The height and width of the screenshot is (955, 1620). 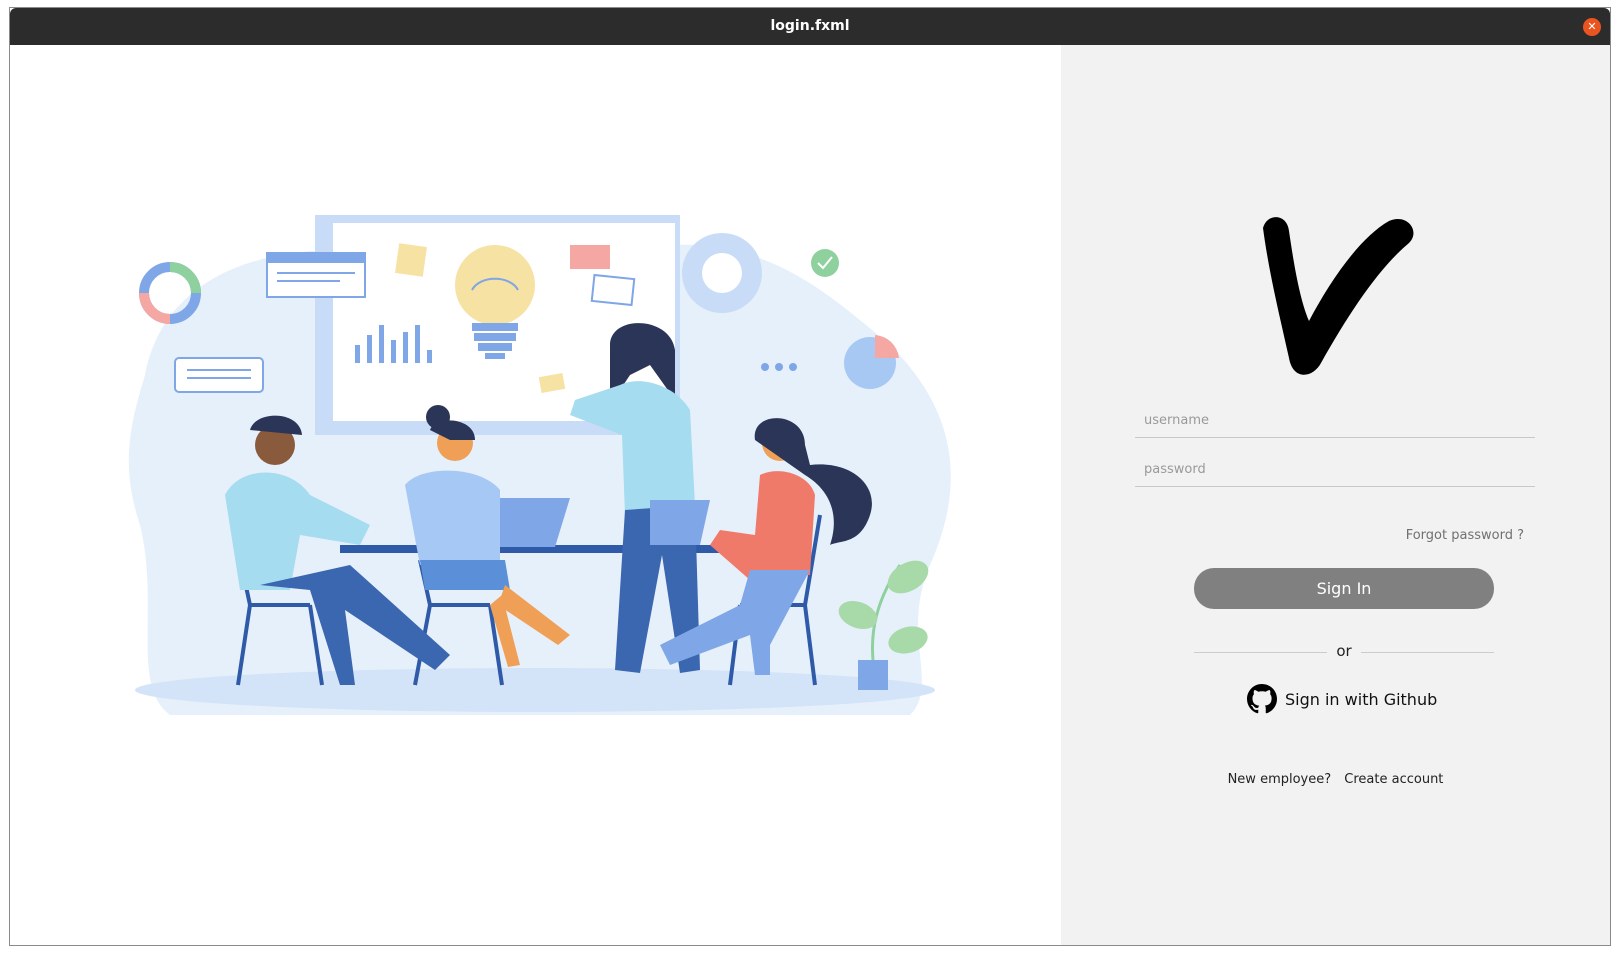 I want to click on github-signin-button: Sign in with Github, so click(x=1342, y=699).